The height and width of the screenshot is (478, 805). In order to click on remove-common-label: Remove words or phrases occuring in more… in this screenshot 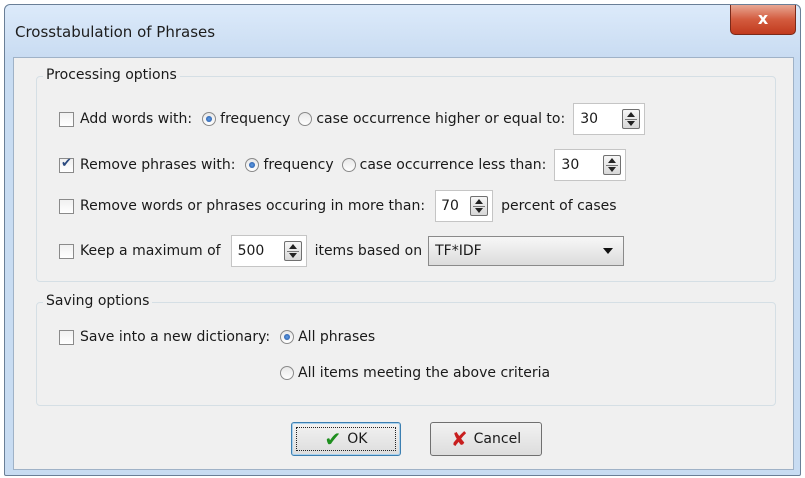, I will do `click(253, 206)`.